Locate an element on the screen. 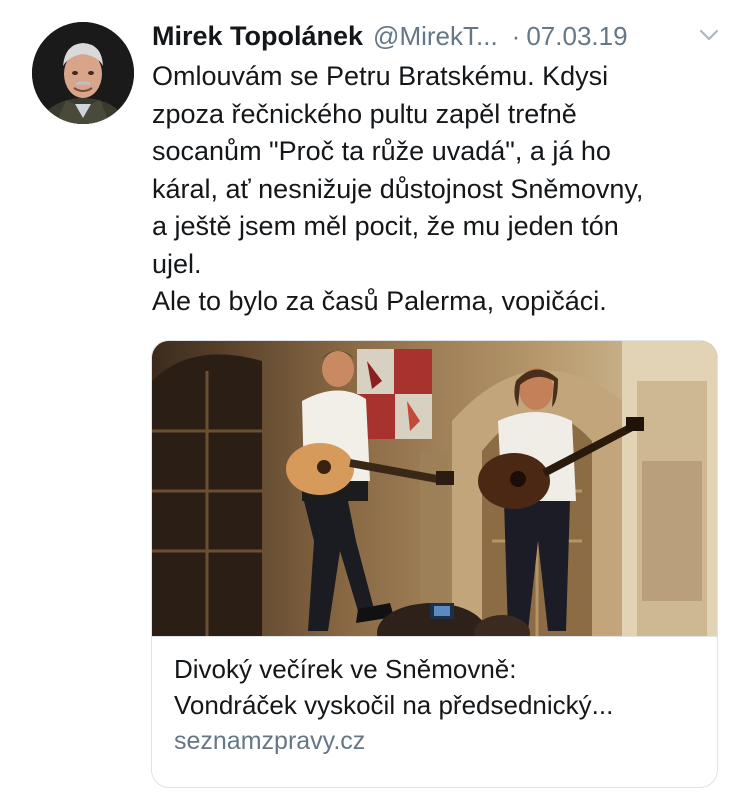  tweet-text-line: ujel. is located at coordinates (177, 263).